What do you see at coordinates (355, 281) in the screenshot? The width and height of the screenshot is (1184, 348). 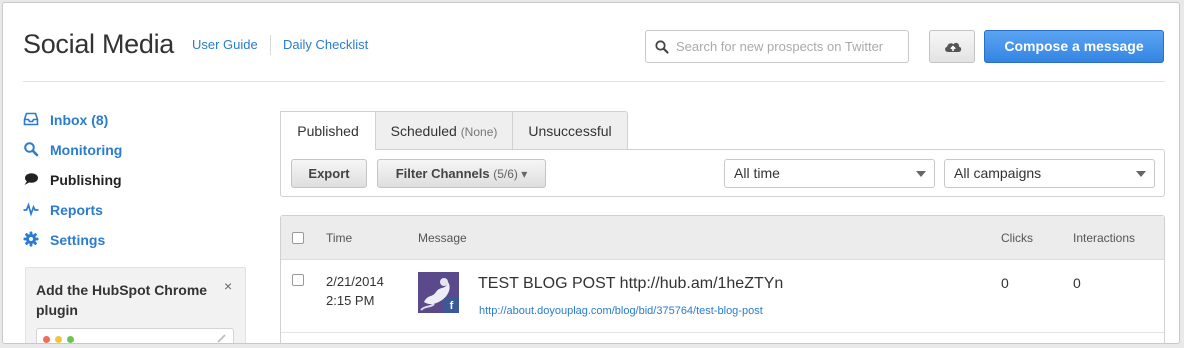 I see `row-date: 2/21/2014` at bounding box center [355, 281].